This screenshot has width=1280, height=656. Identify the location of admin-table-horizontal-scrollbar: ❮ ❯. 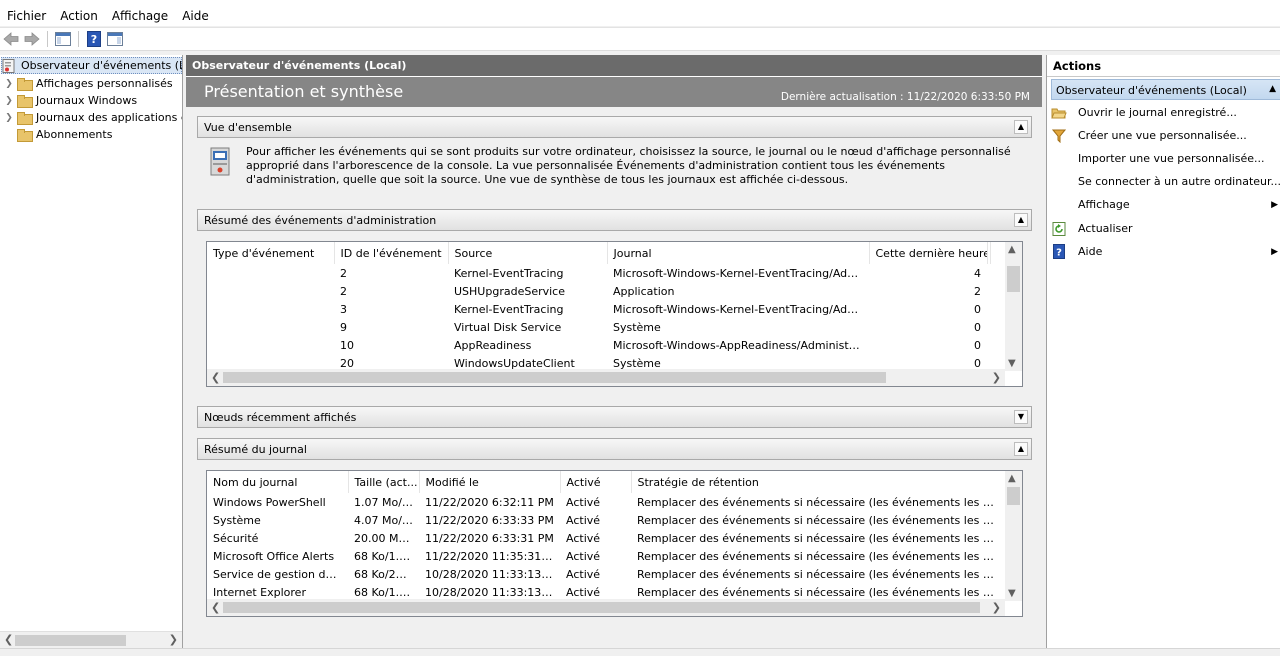
(606, 377).